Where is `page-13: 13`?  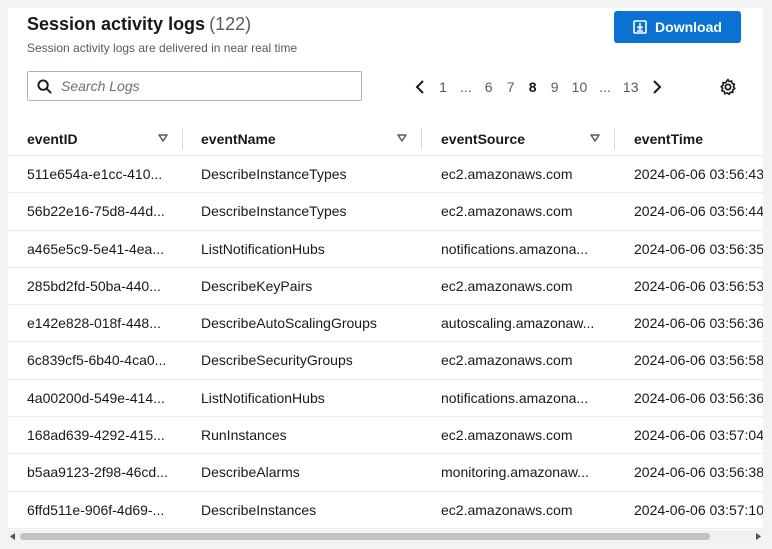
page-13: 13 is located at coordinates (631, 87).